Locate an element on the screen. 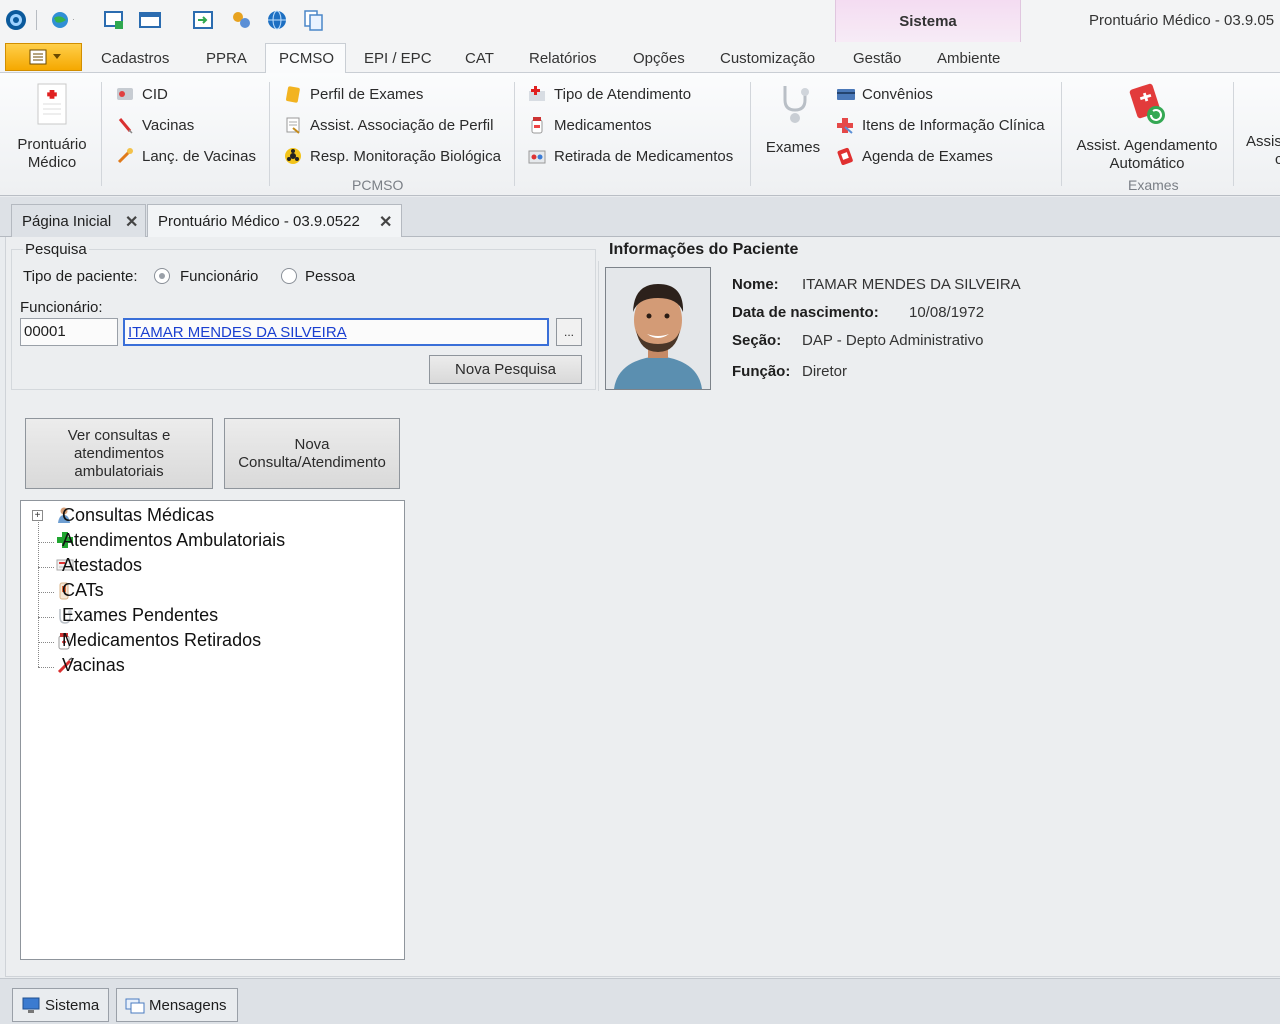  employee-name-field: ITAMAR MENDES DA SILVEIRA is located at coordinates (336, 332).